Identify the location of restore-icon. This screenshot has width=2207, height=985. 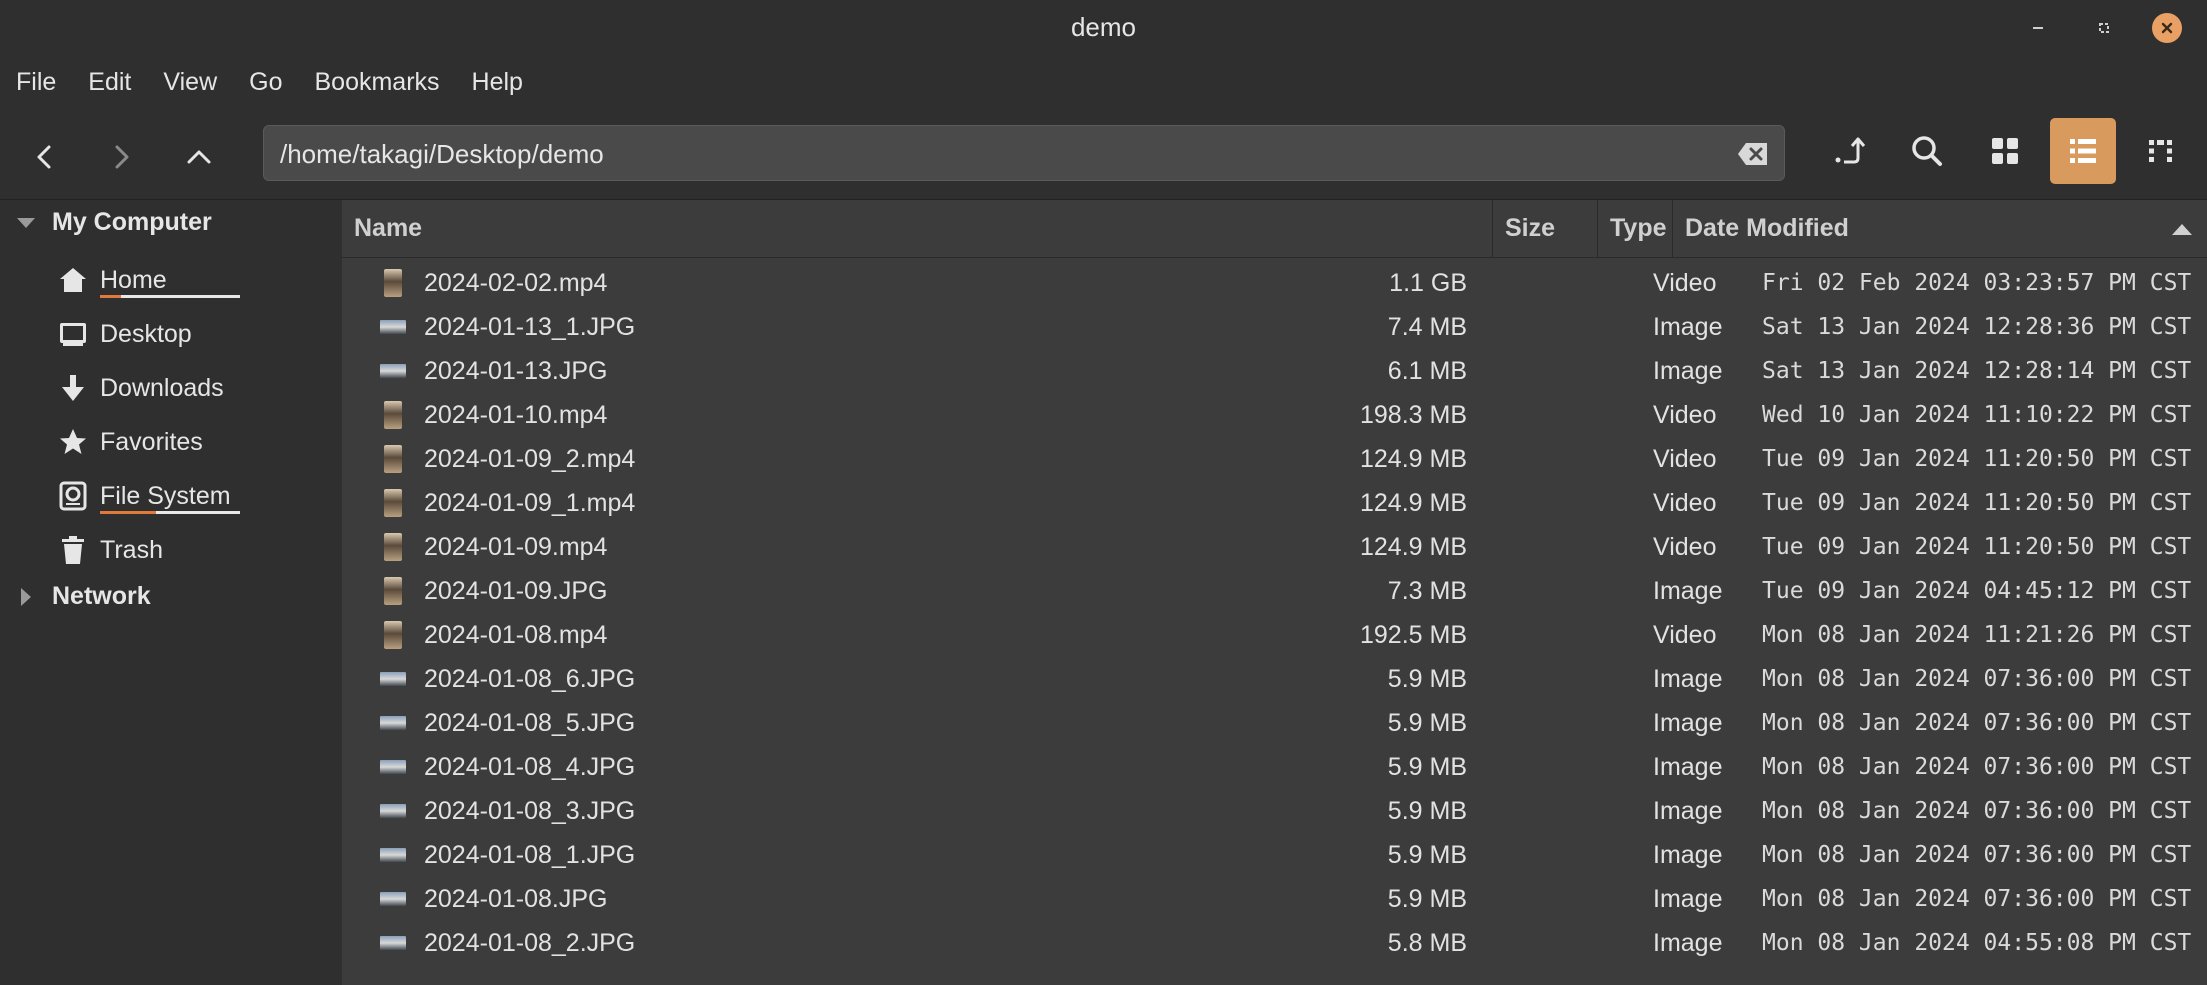
(2104, 28).